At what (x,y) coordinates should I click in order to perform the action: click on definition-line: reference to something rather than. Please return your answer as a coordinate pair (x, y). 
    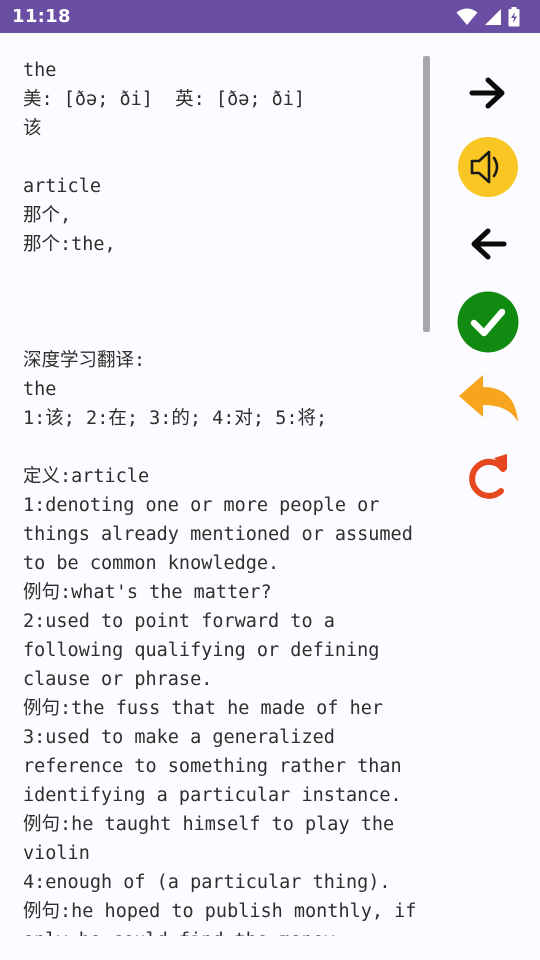
    Looking at the image, I should click on (212, 766).